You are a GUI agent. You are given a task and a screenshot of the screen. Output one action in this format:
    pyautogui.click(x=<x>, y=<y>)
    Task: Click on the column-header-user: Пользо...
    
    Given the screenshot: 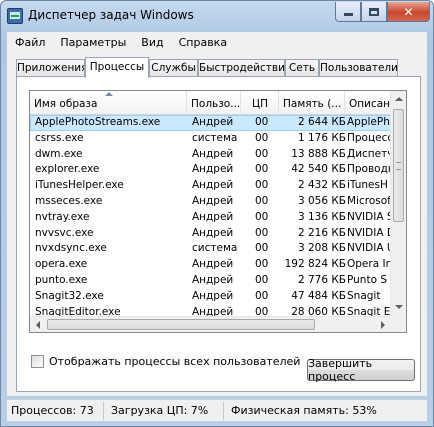 What is the action you would take?
    pyautogui.click(x=214, y=103)
    